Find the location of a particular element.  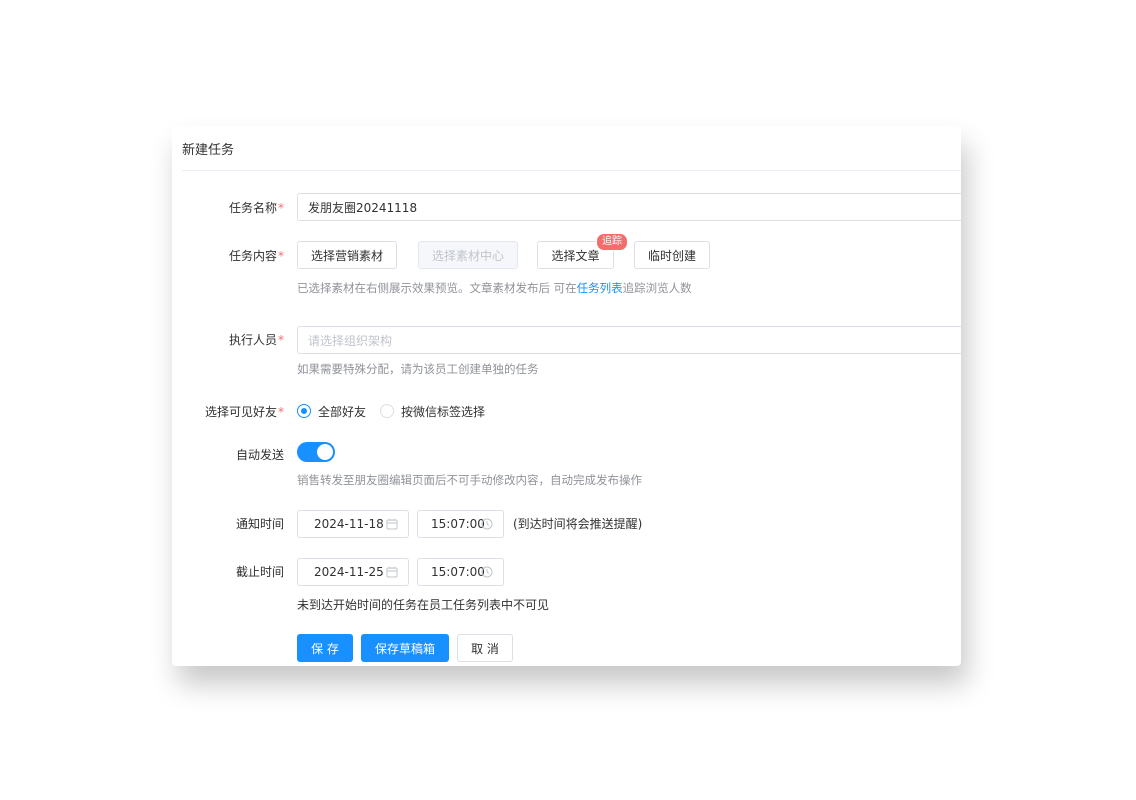

deadline-date-picker: 2024-11-25 is located at coordinates (353, 572).